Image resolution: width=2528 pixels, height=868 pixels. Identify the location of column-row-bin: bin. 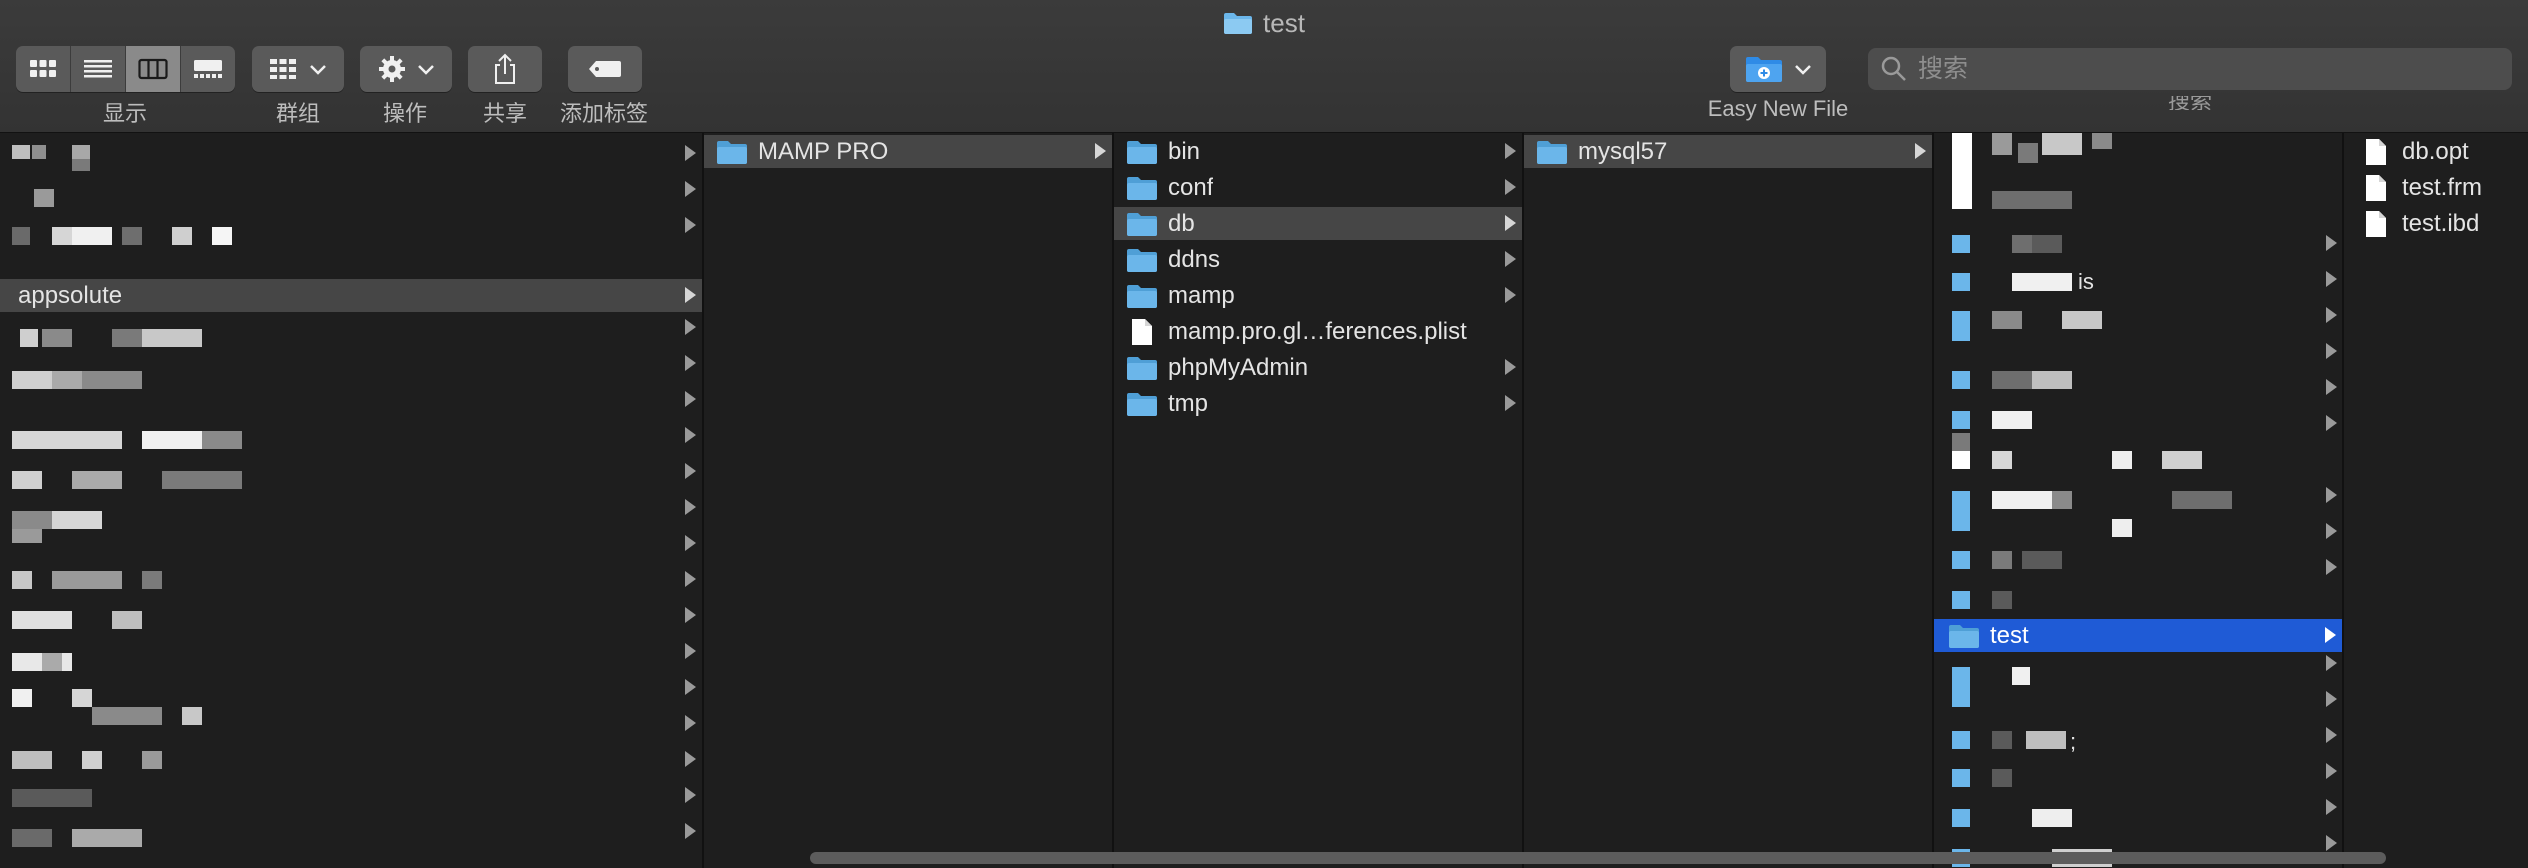
(1318, 151).